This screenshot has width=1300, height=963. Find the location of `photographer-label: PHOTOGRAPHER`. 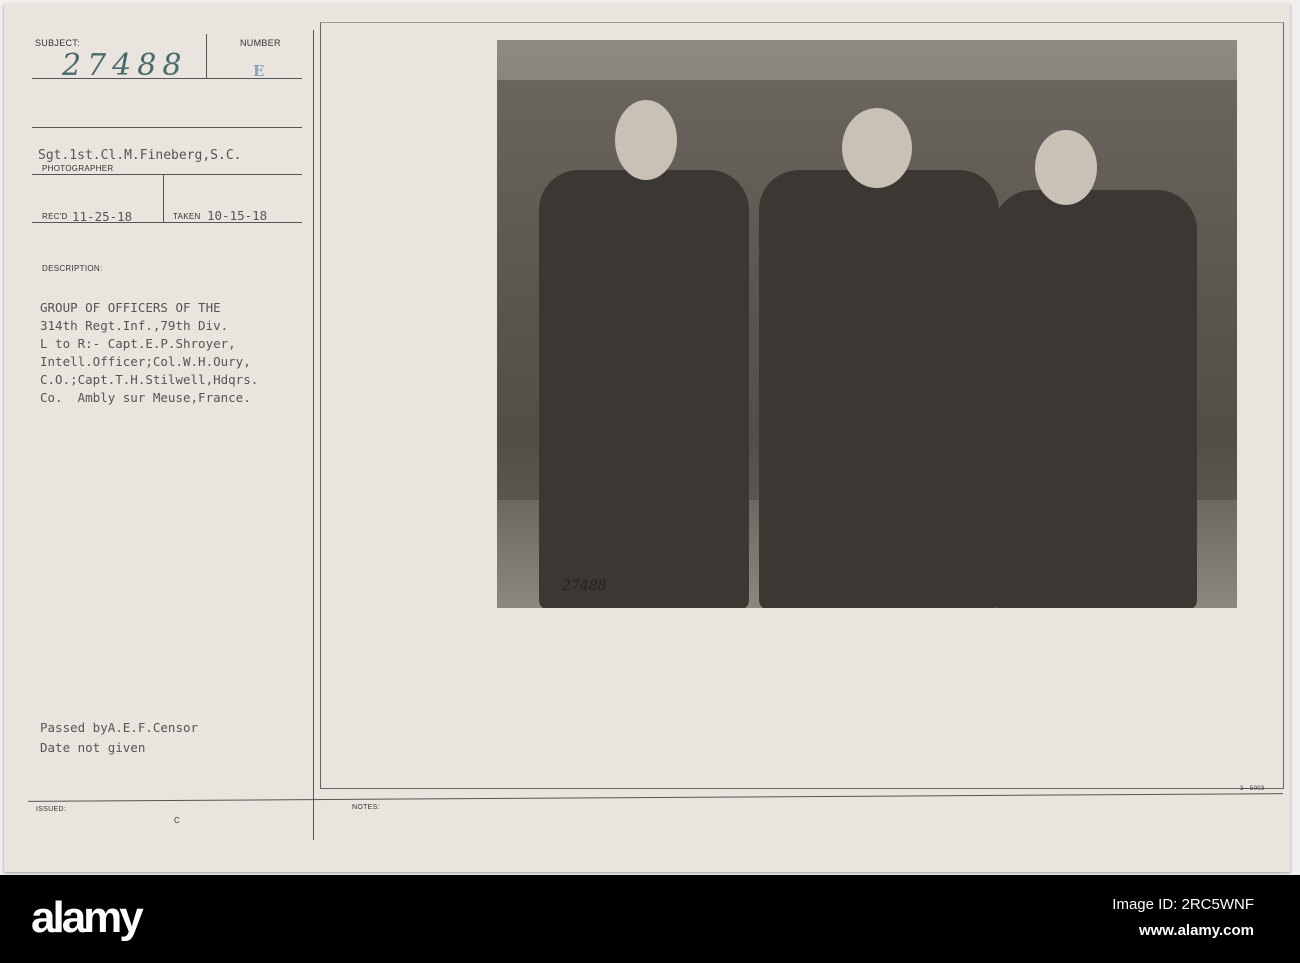

photographer-label: PHOTOGRAPHER is located at coordinates (78, 168).